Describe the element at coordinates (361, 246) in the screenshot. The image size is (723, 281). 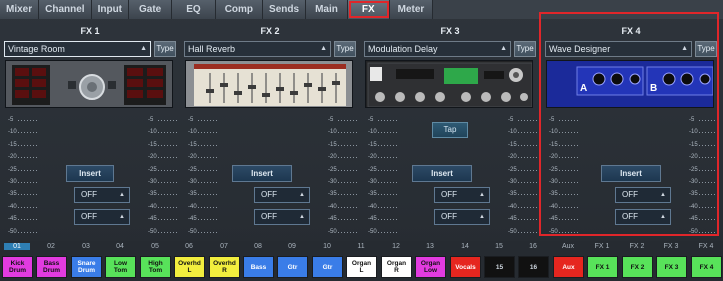
I see `channel-number: 11` at that location.